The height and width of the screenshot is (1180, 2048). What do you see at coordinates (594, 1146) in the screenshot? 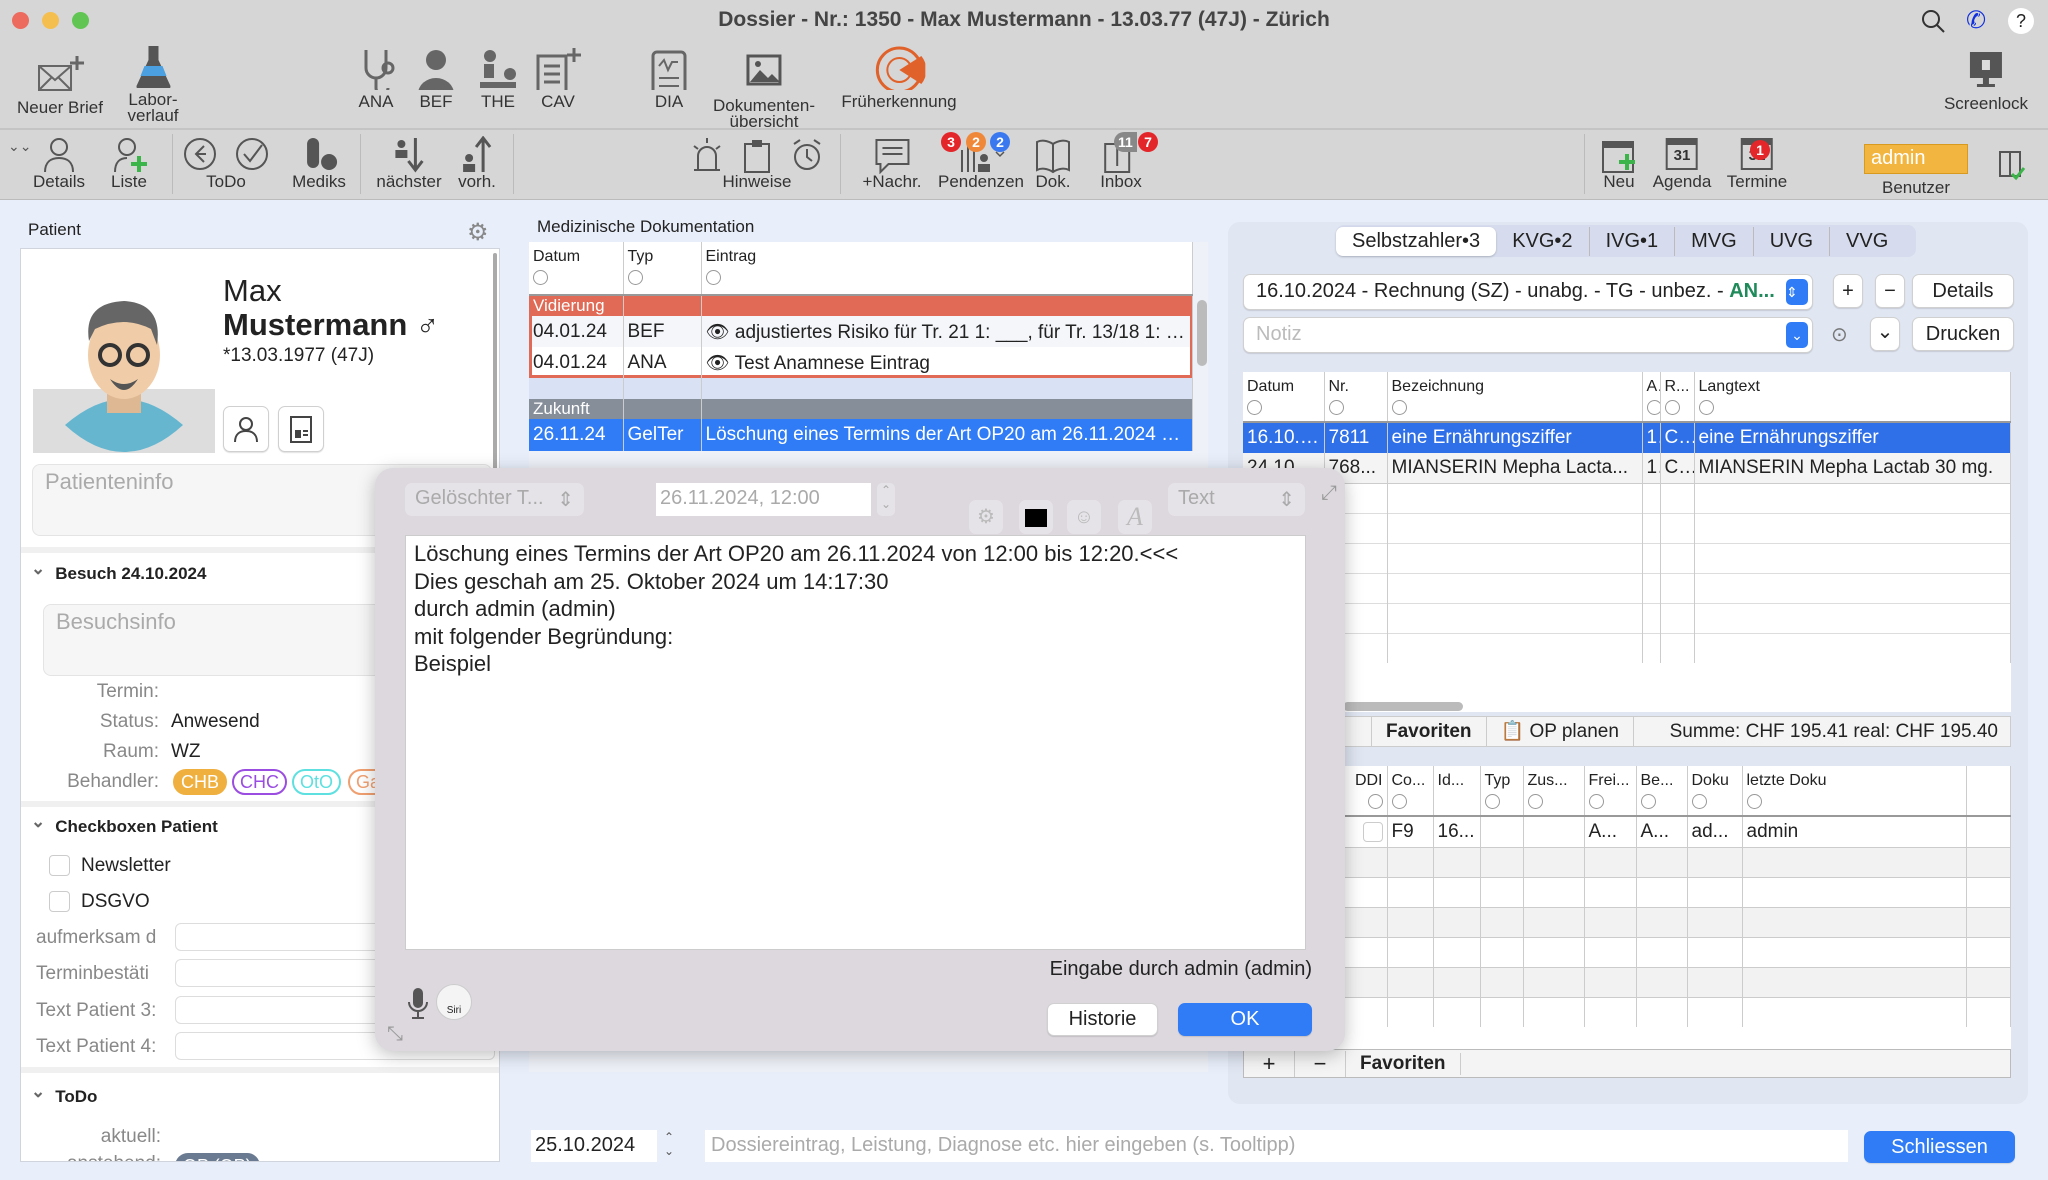
I see `entry-date-field: 25.10.2024` at bounding box center [594, 1146].